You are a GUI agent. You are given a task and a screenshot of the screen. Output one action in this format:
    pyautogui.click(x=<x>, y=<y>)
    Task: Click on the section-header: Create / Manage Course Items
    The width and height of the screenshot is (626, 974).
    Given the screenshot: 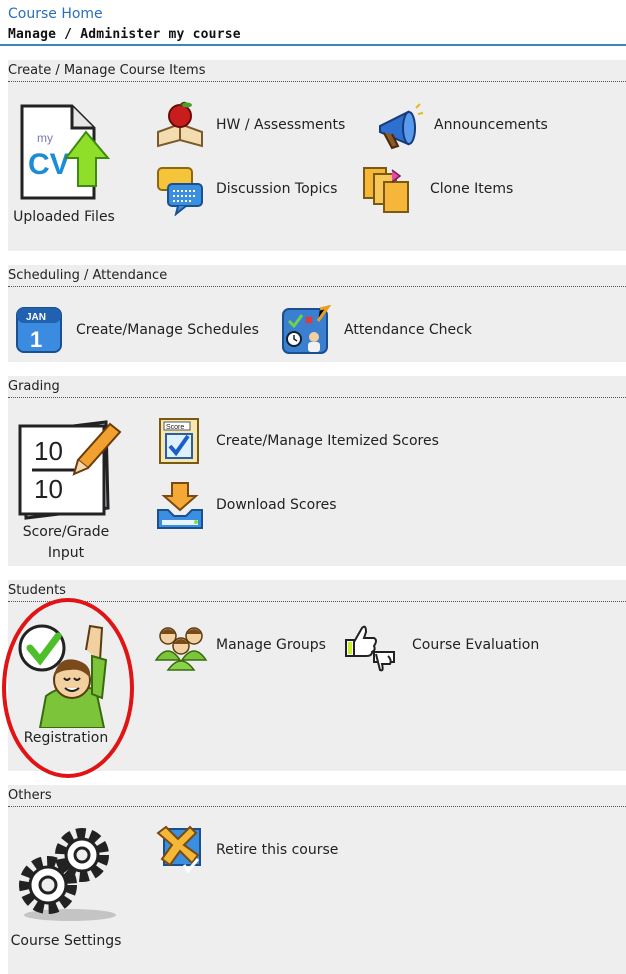 What is the action you would take?
    pyautogui.click(x=317, y=71)
    